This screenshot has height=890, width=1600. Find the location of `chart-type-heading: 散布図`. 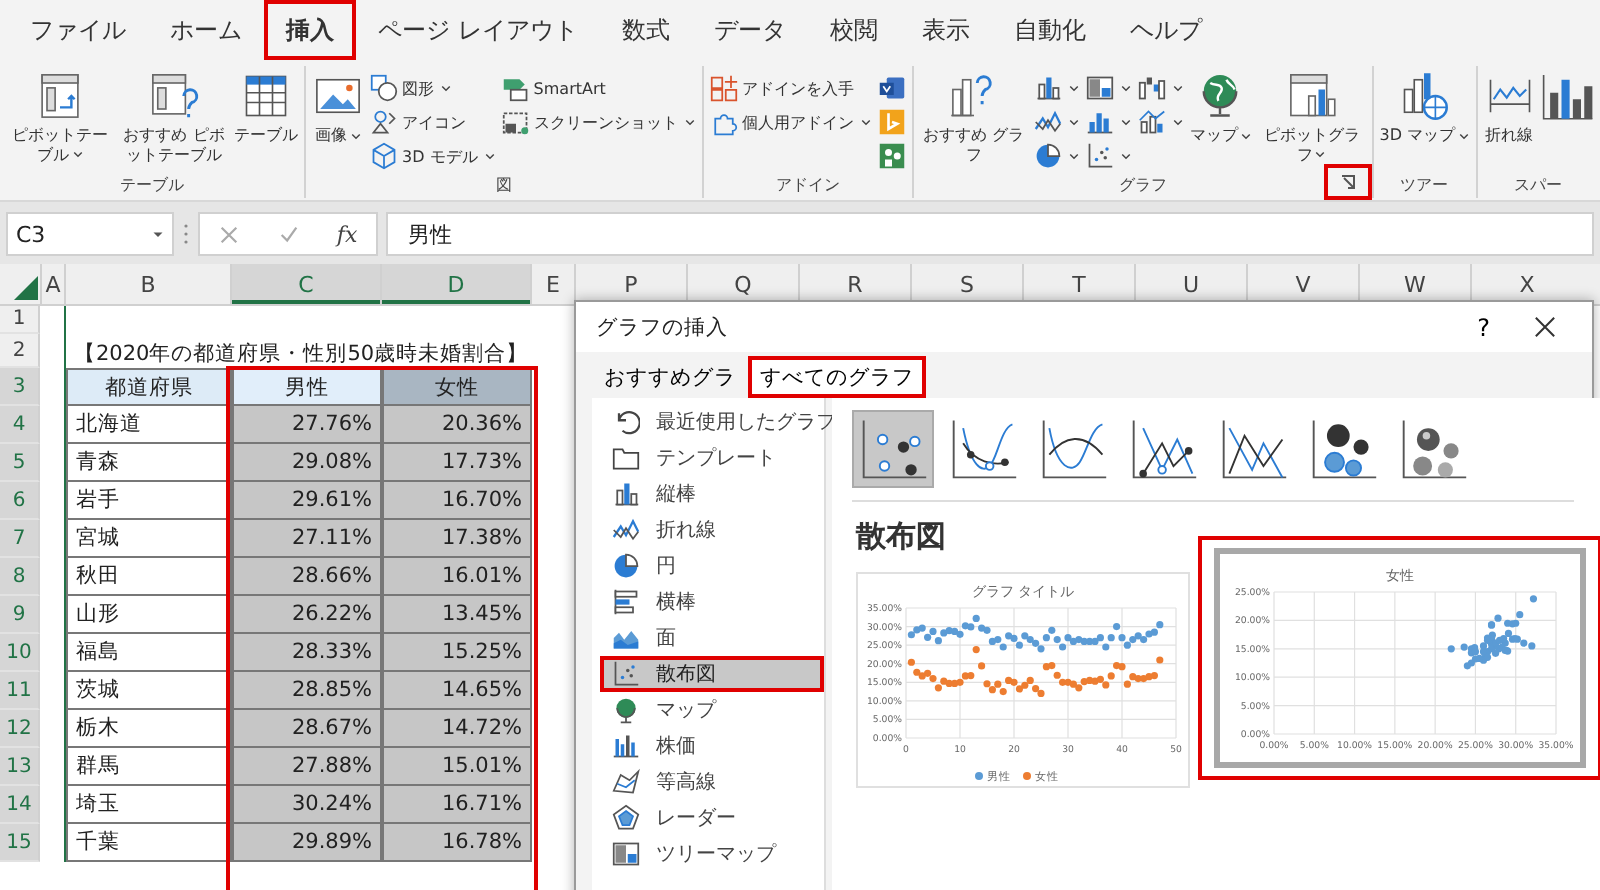

chart-type-heading: 散布図 is located at coordinates (902, 537).